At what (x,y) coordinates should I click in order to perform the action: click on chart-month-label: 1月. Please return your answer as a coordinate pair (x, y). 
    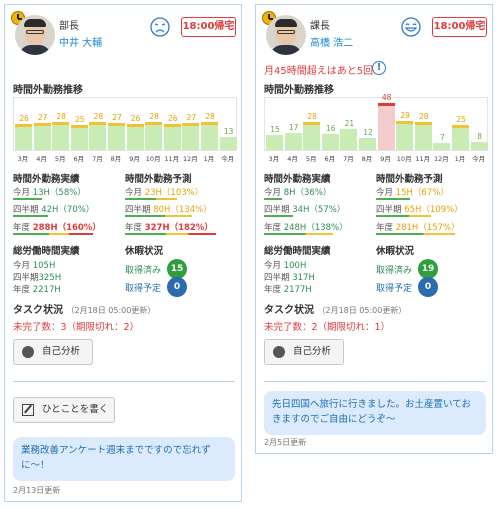
    Looking at the image, I should click on (209, 159).